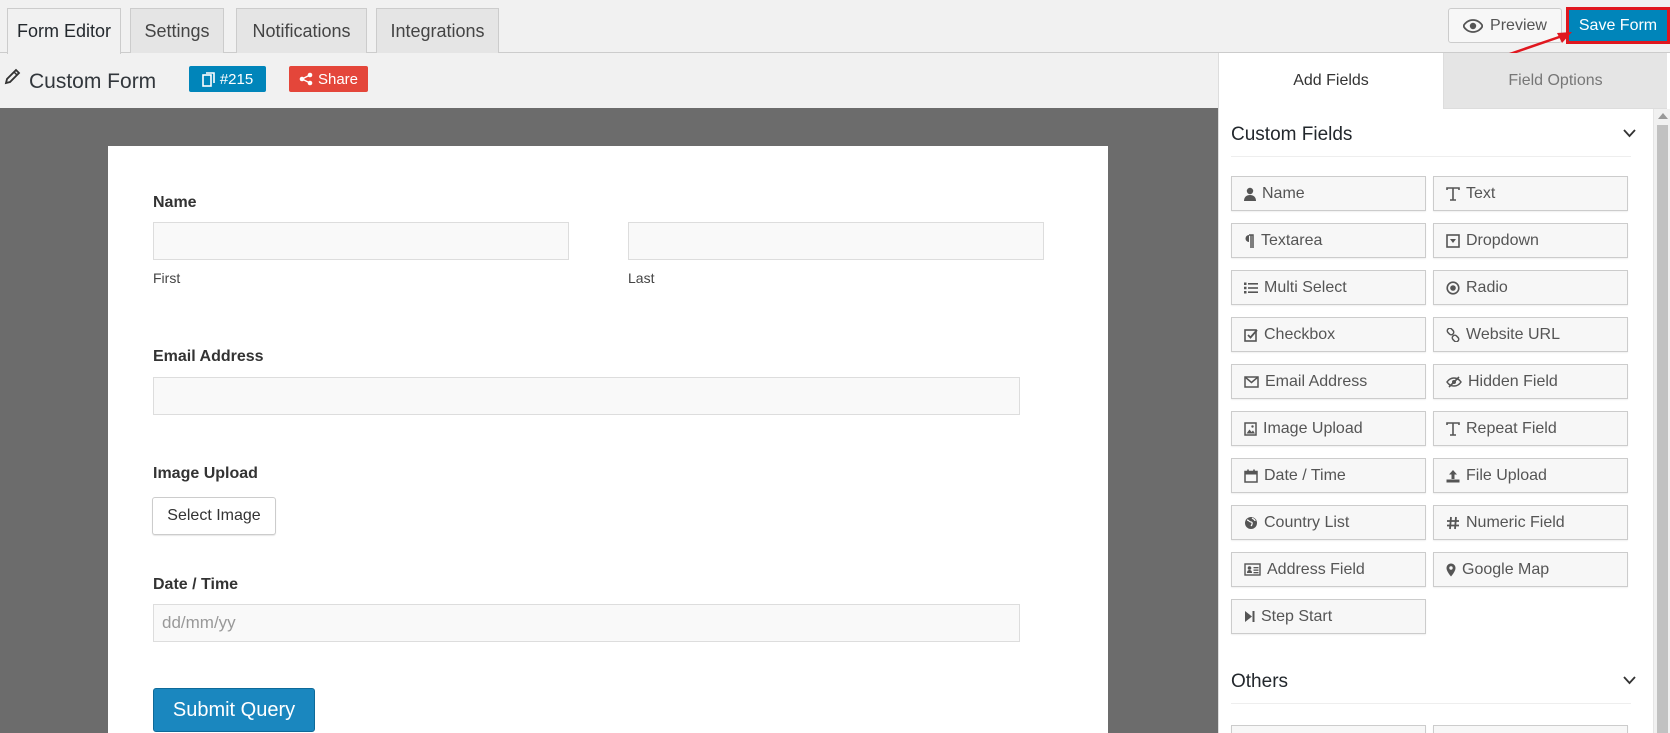 The image size is (1670, 733). What do you see at coordinates (1453, 522) in the screenshot?
I see `hash-icon` at bounding box center [1453, 522].